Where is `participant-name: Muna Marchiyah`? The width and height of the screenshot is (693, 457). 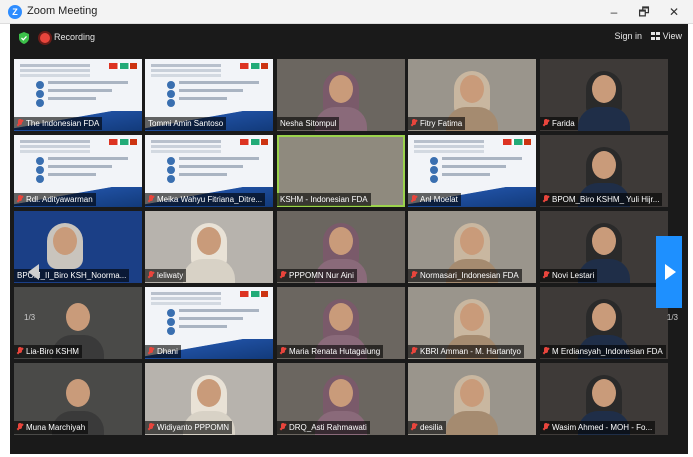
participant-name: Muna Marchiyah is located at coordinates (56, 427).